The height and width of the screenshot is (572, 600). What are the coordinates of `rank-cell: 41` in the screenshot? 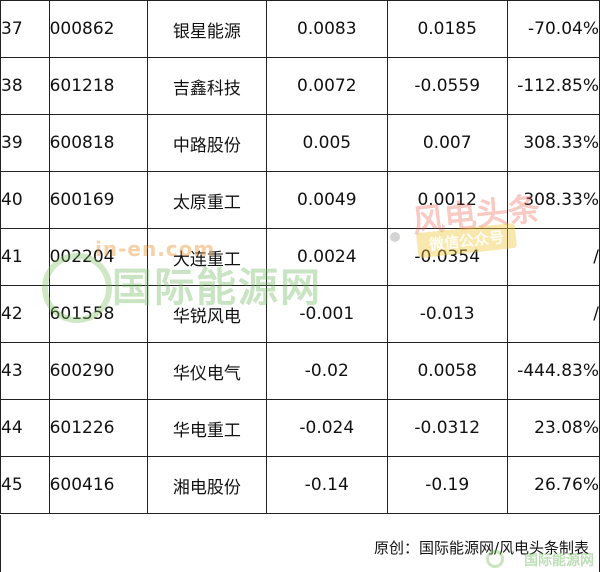 It's located at (25, 257).